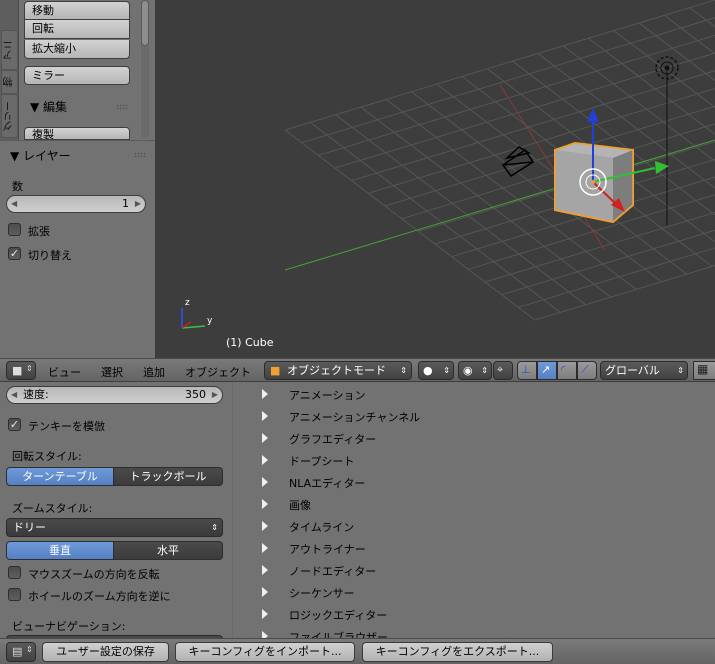 The width and height of the screenshot is (715, 664). What do you see at coordinates (480, 461) in the screenshot?
I see `editor-keymap-item: ドープシート` at bounding box center [480, 461].